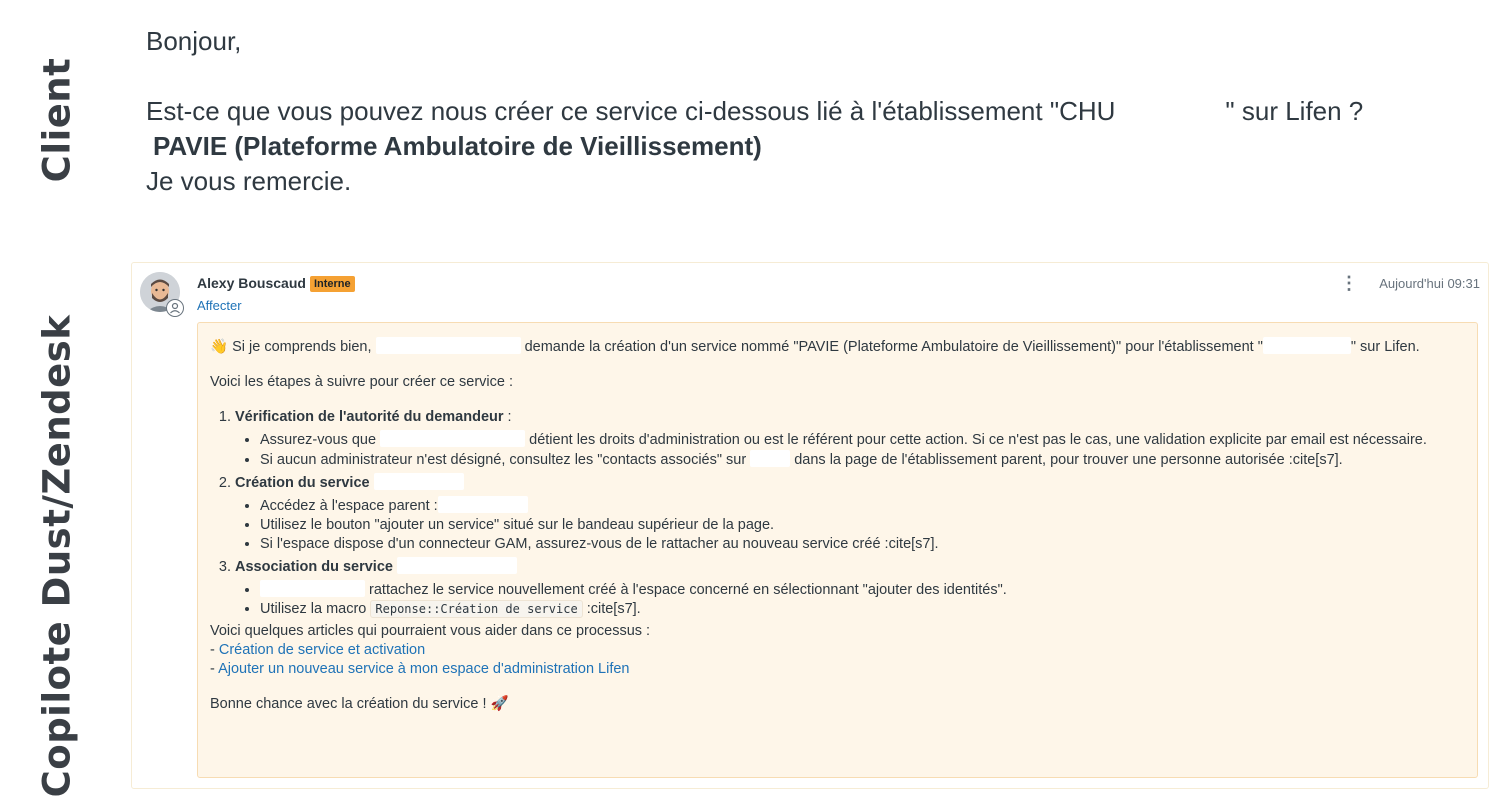  What do you see at coordinates (318, 440) in the screenshot?
I see `bullet-text: Assurez-vous que` at bounding box center [318, 440].